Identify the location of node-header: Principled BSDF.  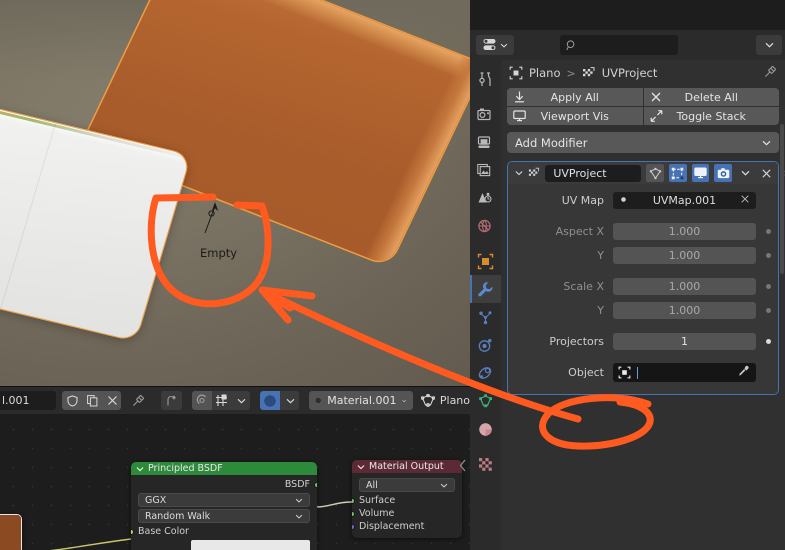
(224, 468).